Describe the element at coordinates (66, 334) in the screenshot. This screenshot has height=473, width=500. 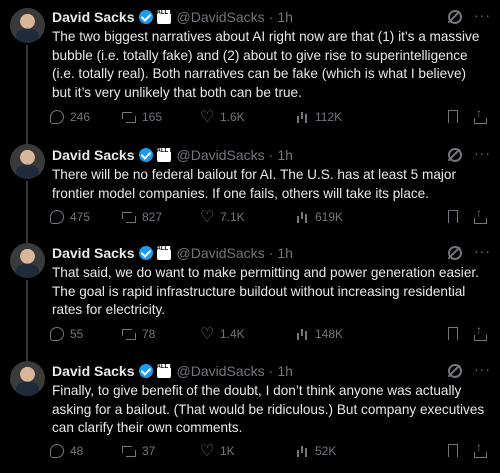
I see `reply-button: 55` at that location.